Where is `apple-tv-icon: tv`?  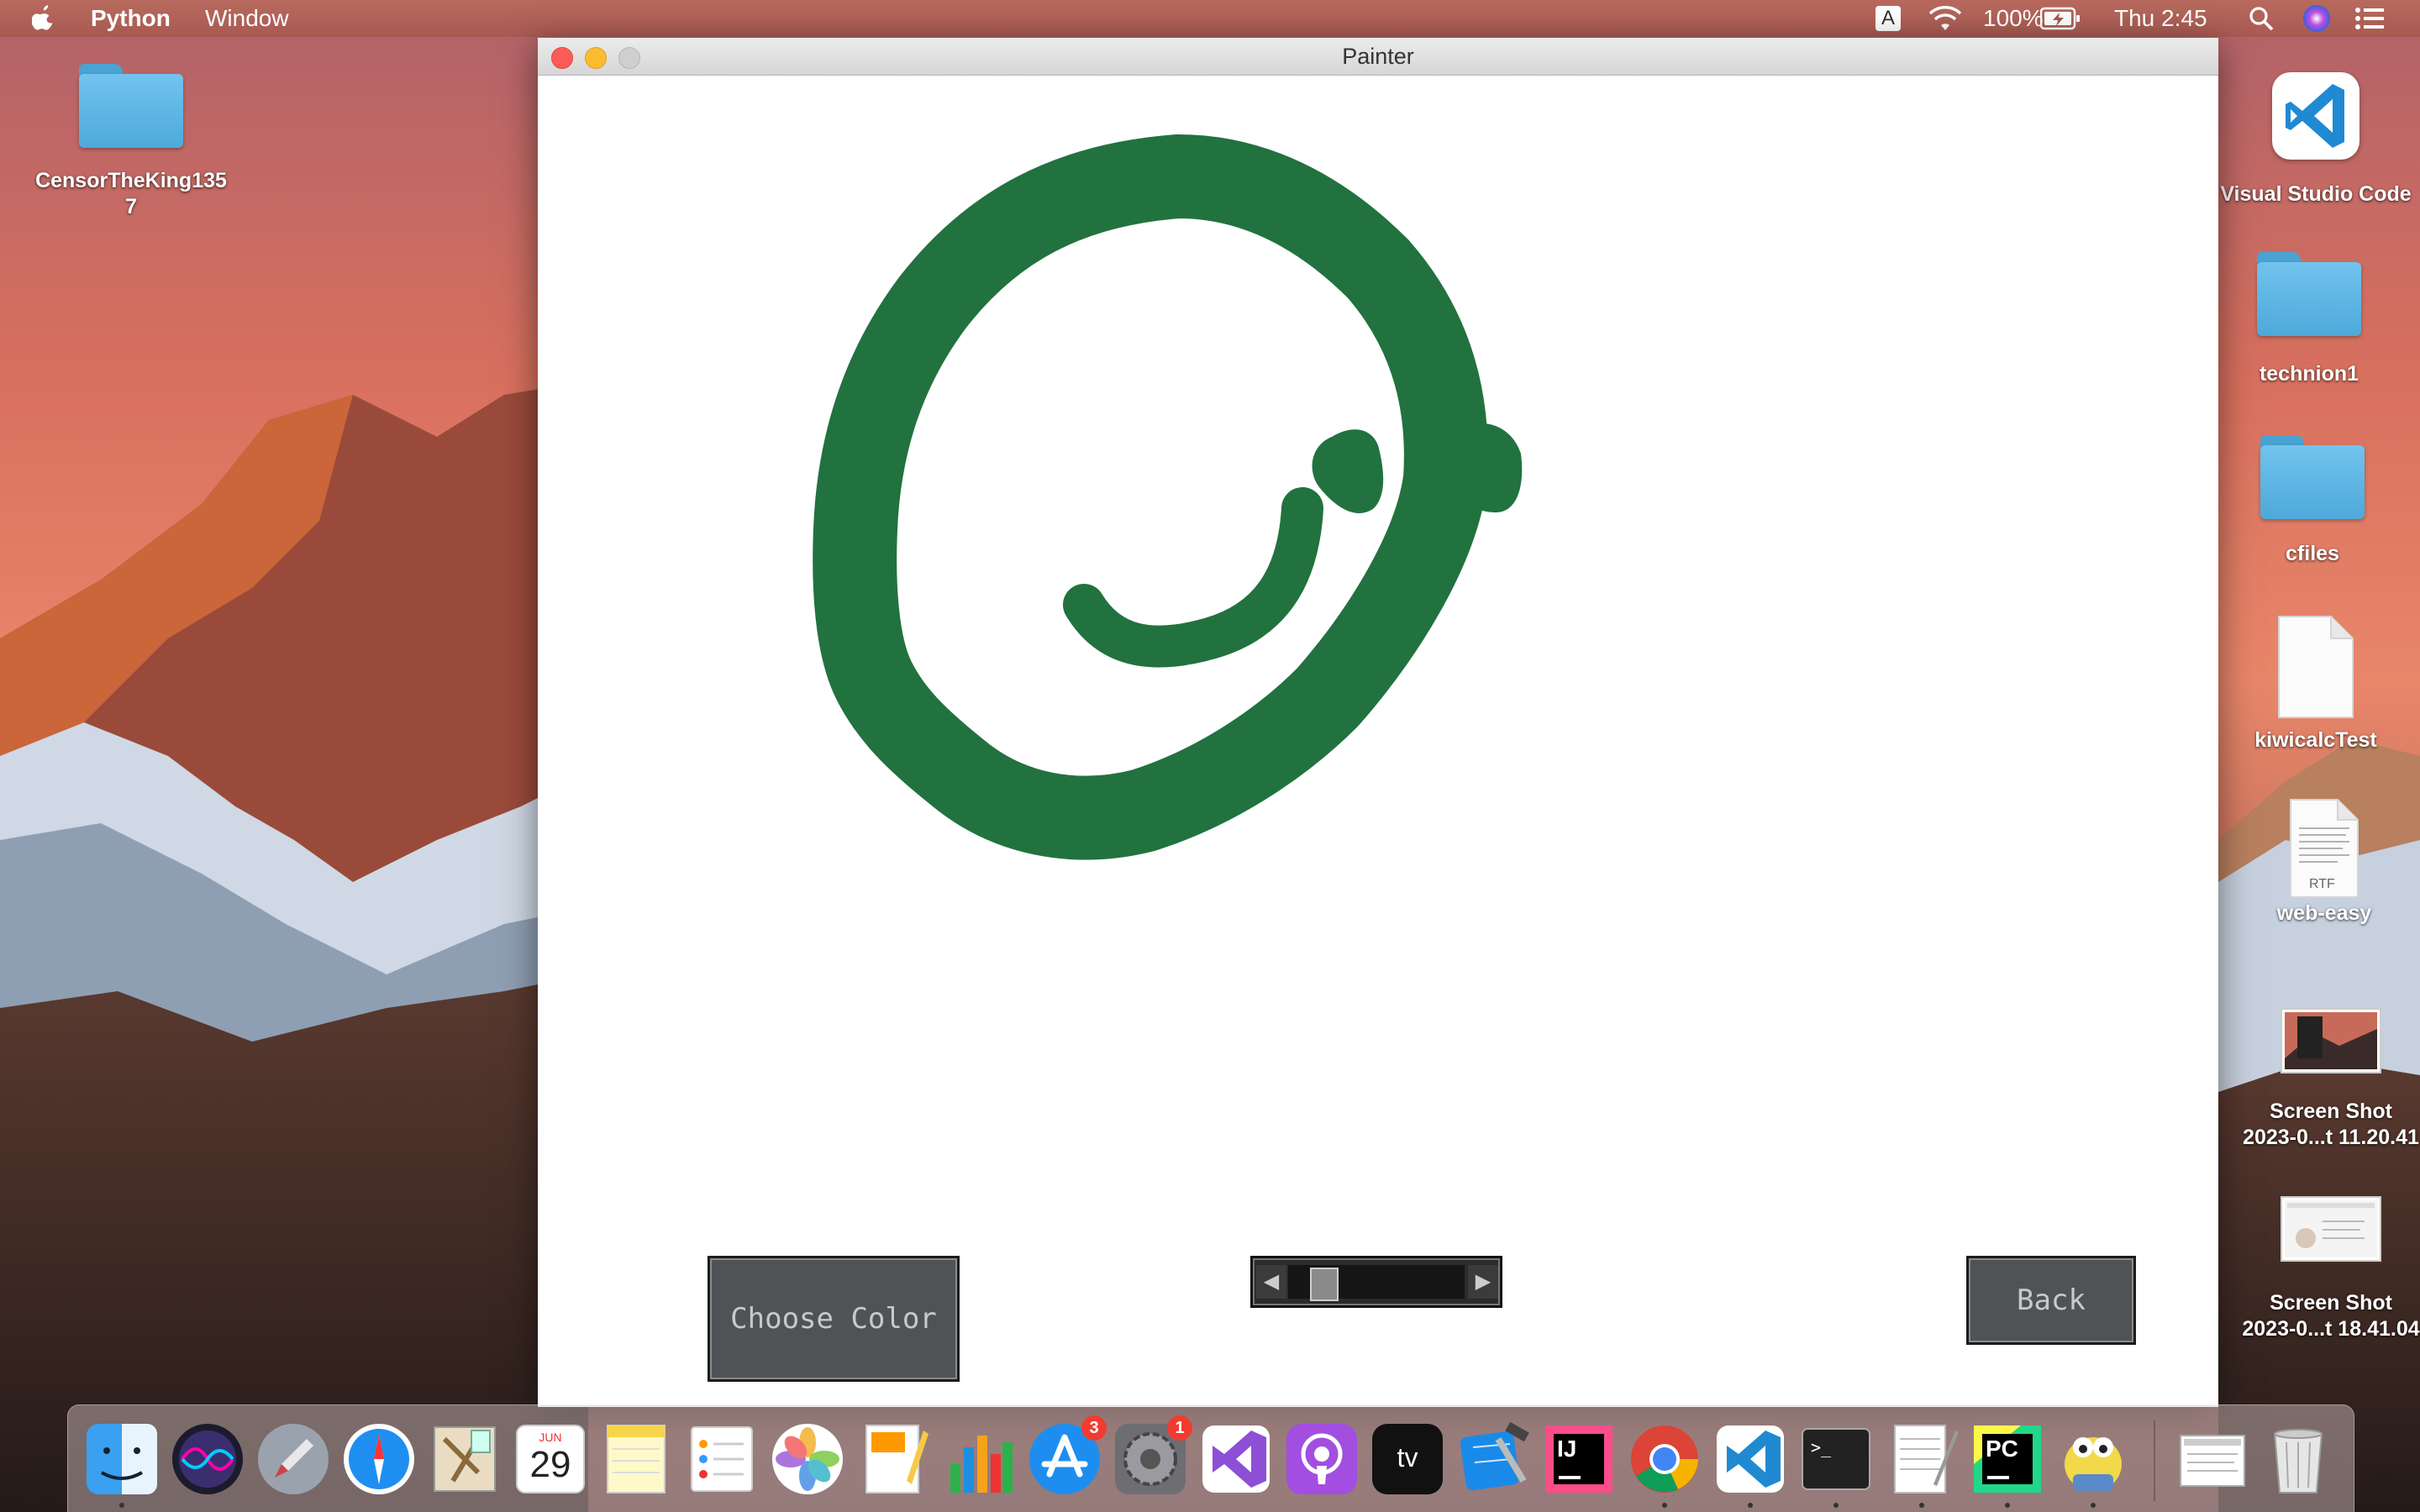
apple-tv-icon: tv is located at coordinates (1407, 1459).